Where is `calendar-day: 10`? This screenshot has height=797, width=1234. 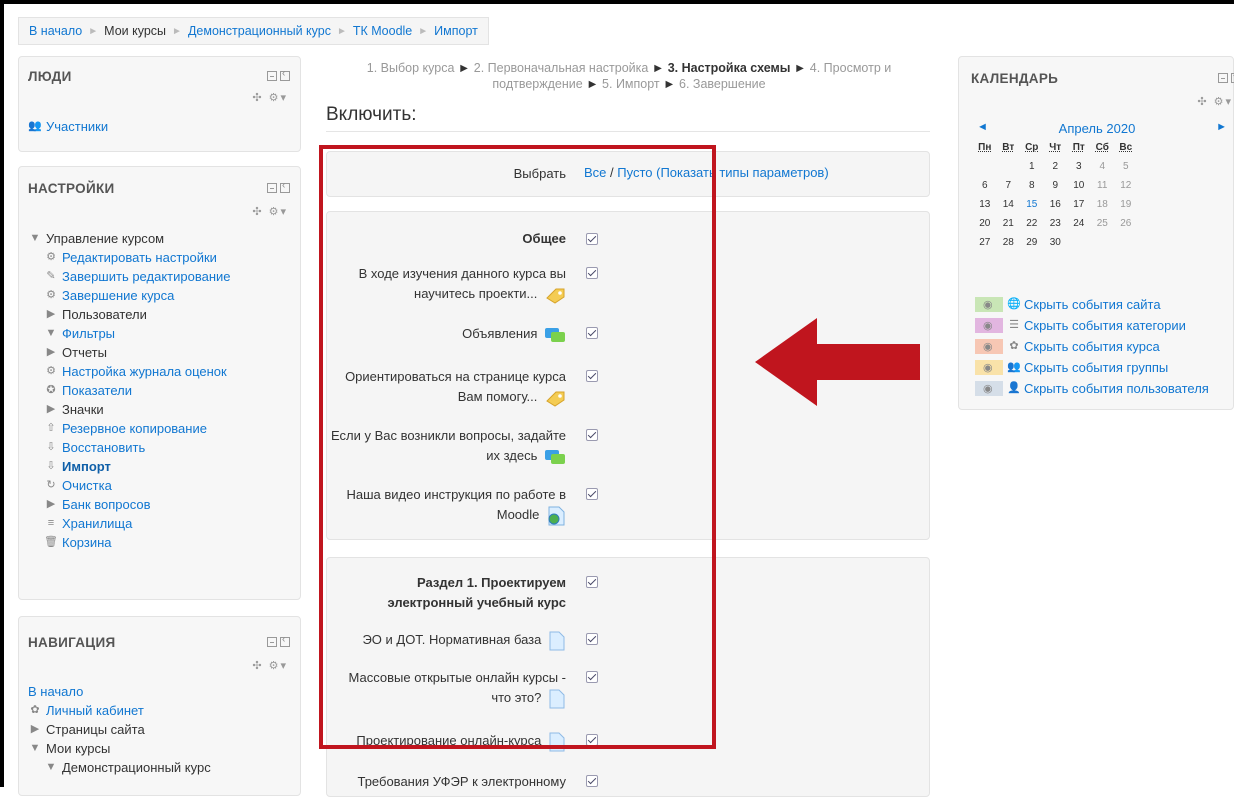
calendar-day: 10 is located at coordinates (1079, 185).